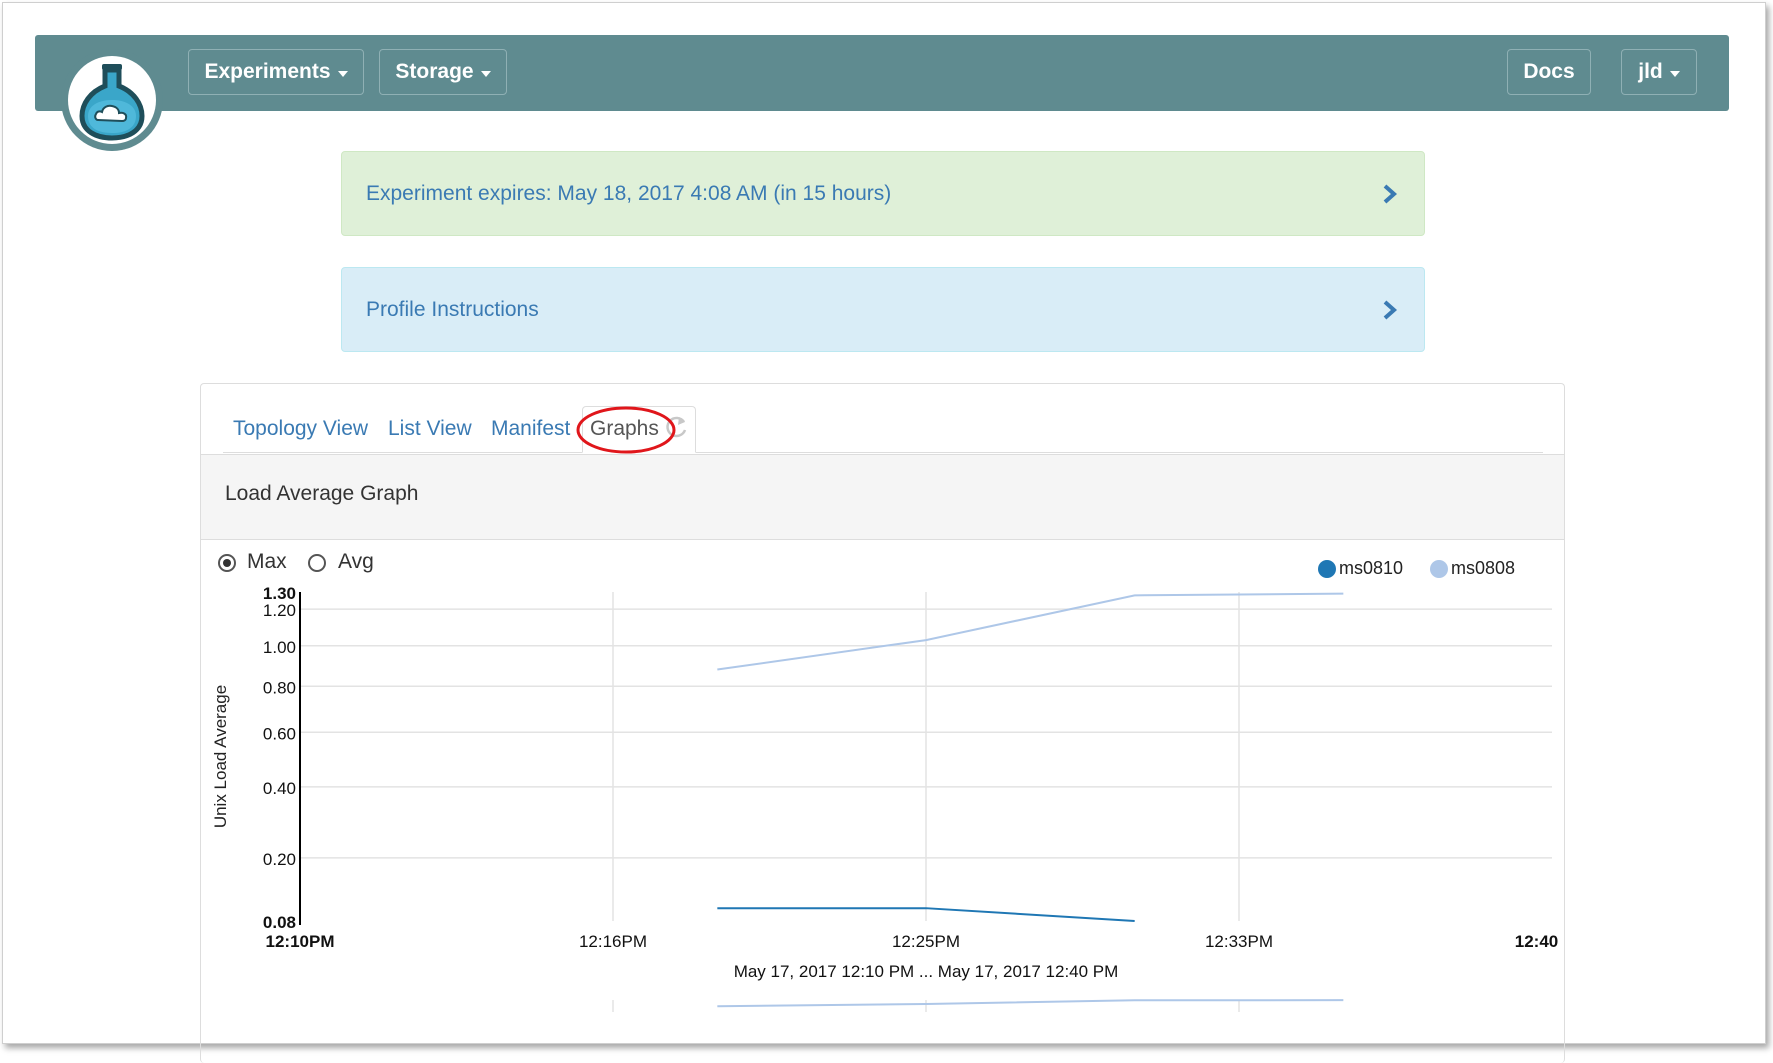  I want to click on max-radio, so click(227, 563).